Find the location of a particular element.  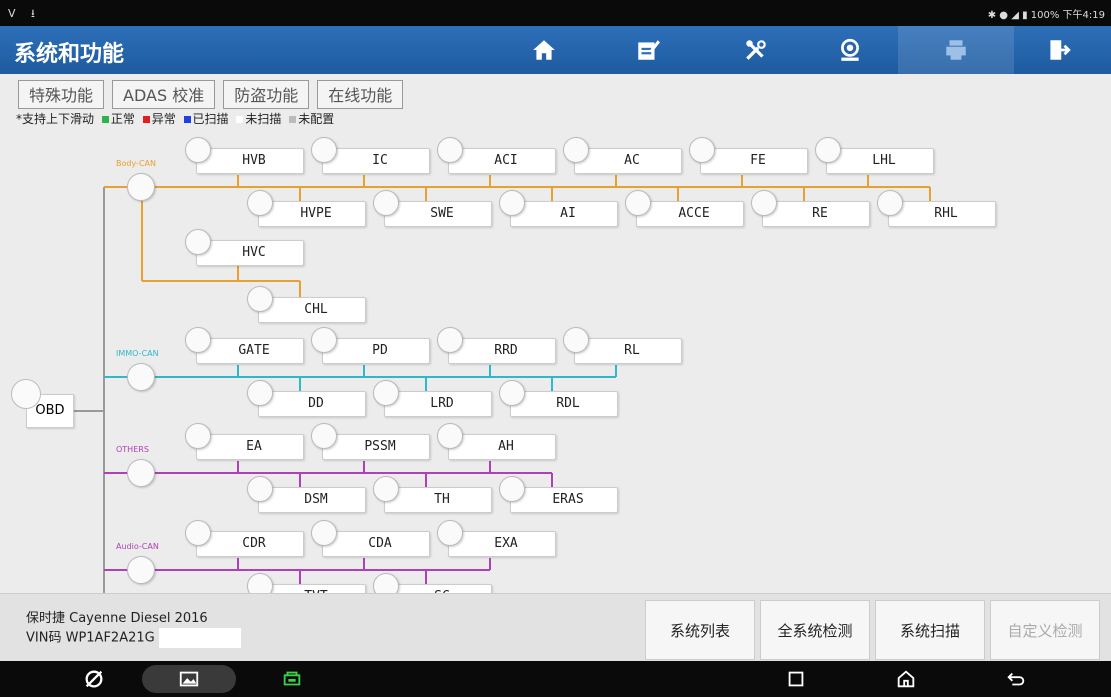

home-nav-button is located at coordinates (906, 679).